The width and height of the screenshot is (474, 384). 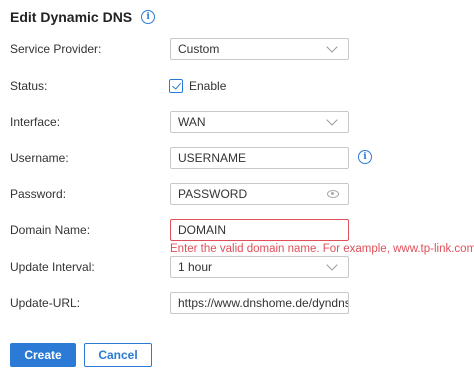 I want to click on dialog-title: Edit Dynamic DNS, so click(x=71, y=17).